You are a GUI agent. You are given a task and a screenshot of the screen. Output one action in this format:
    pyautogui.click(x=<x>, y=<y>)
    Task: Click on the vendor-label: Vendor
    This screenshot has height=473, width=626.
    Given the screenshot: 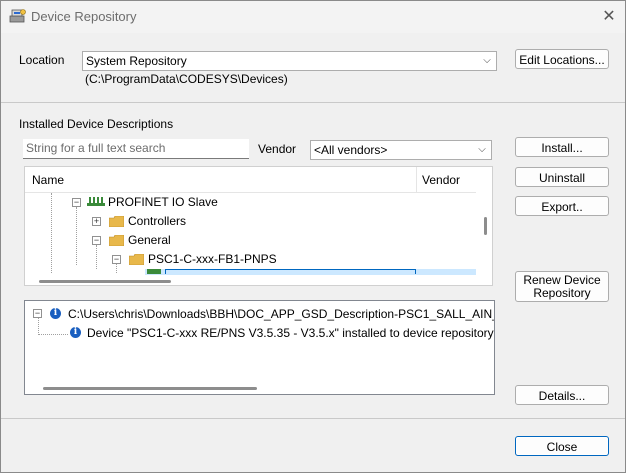 What is the action you would take?
    pyautogui.click(x=277, y=149)
    